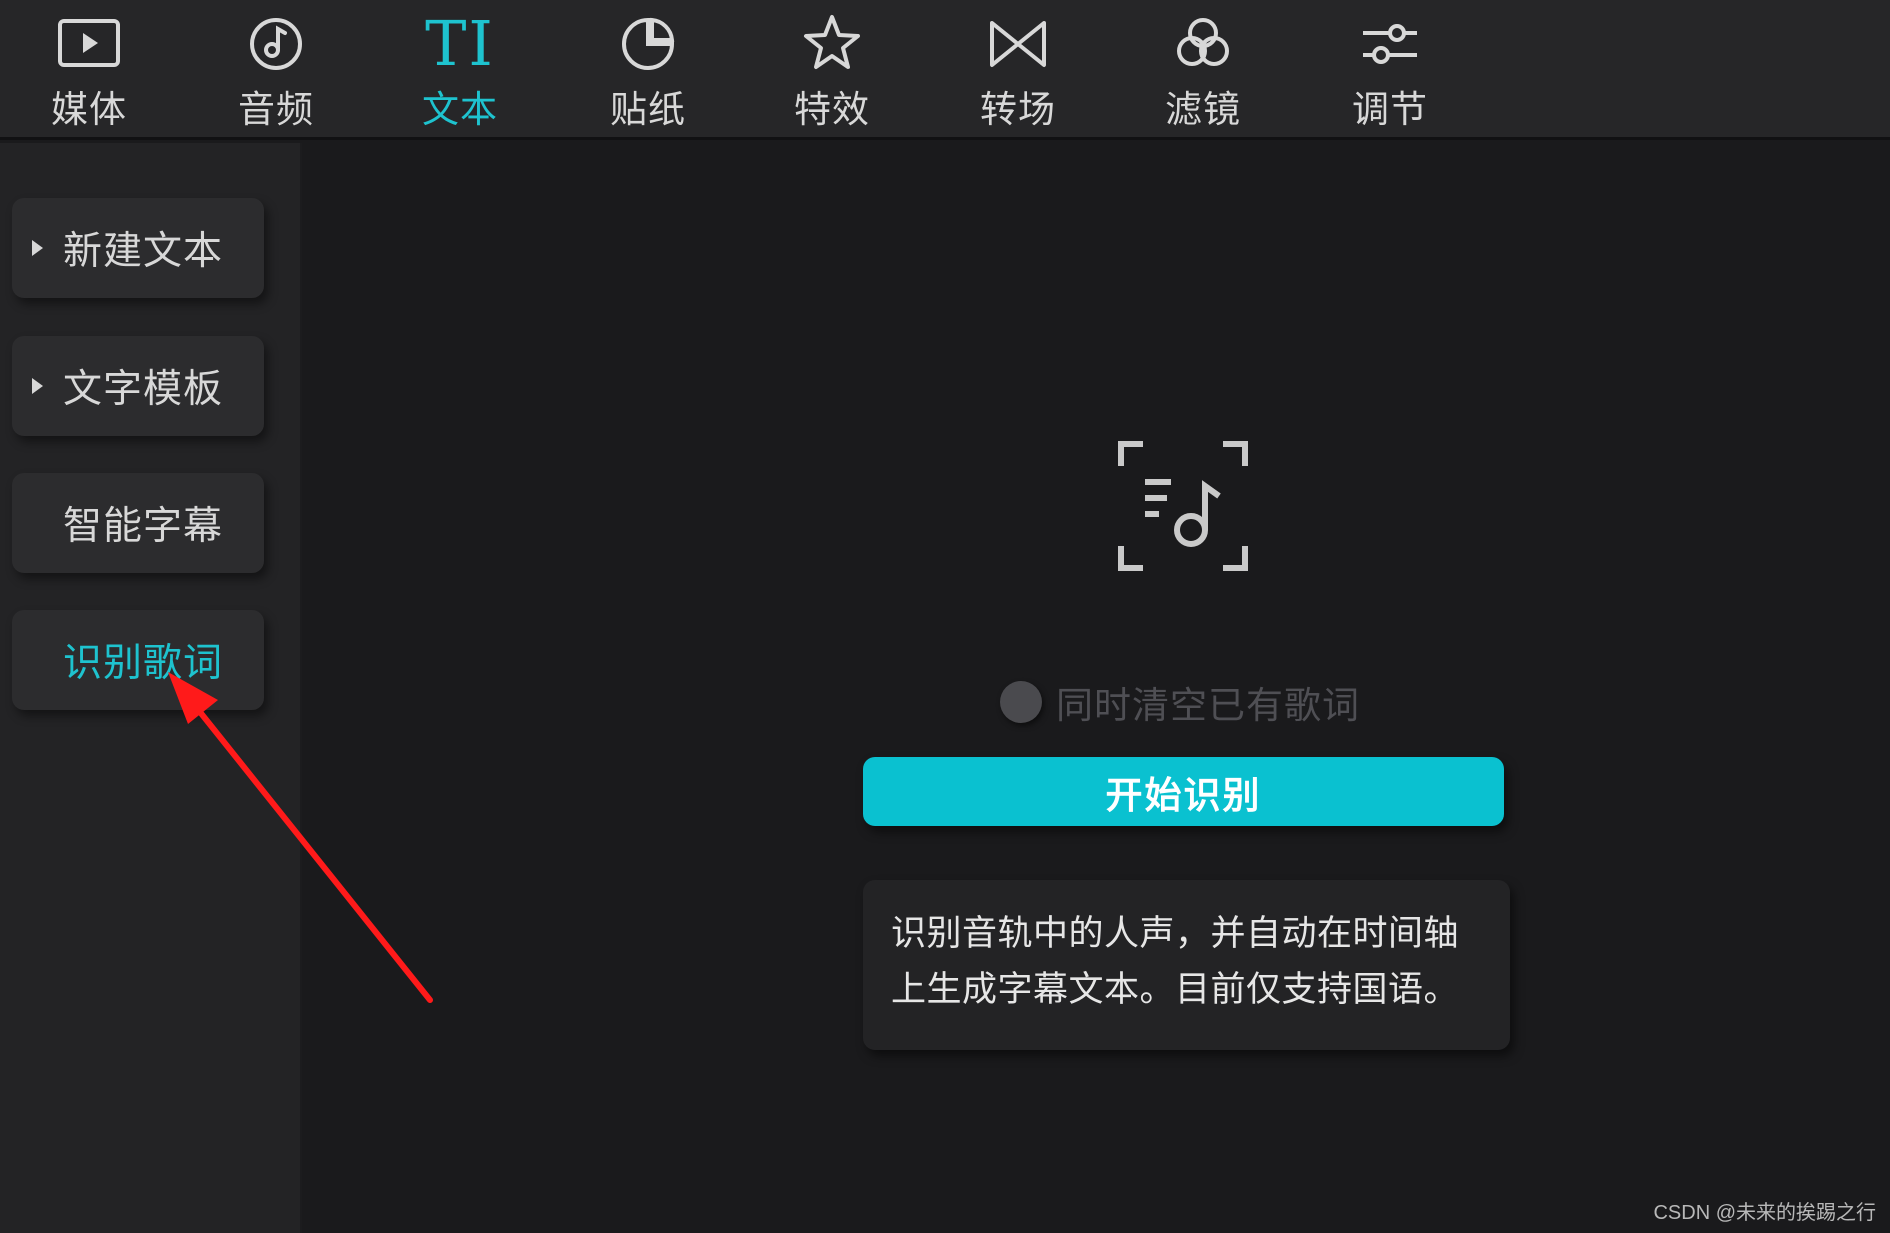 This screenshot has width=1890, height=1233. I want to click on sidebar-item-label: 文字模板, so click(143, 389).